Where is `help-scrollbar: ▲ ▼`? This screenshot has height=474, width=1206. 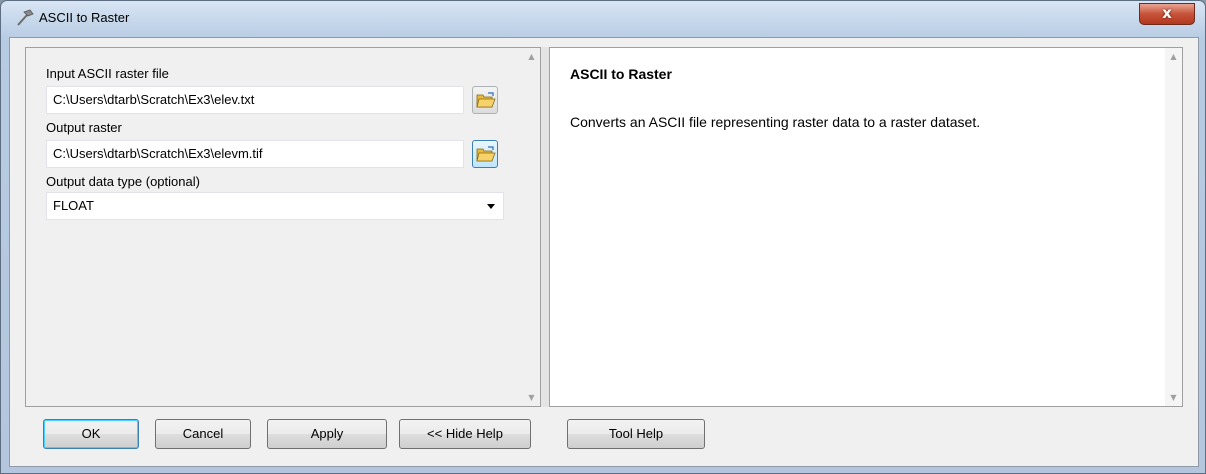 help-scrollbar: ▲ ▼ is located at coordinates (1173, 227).